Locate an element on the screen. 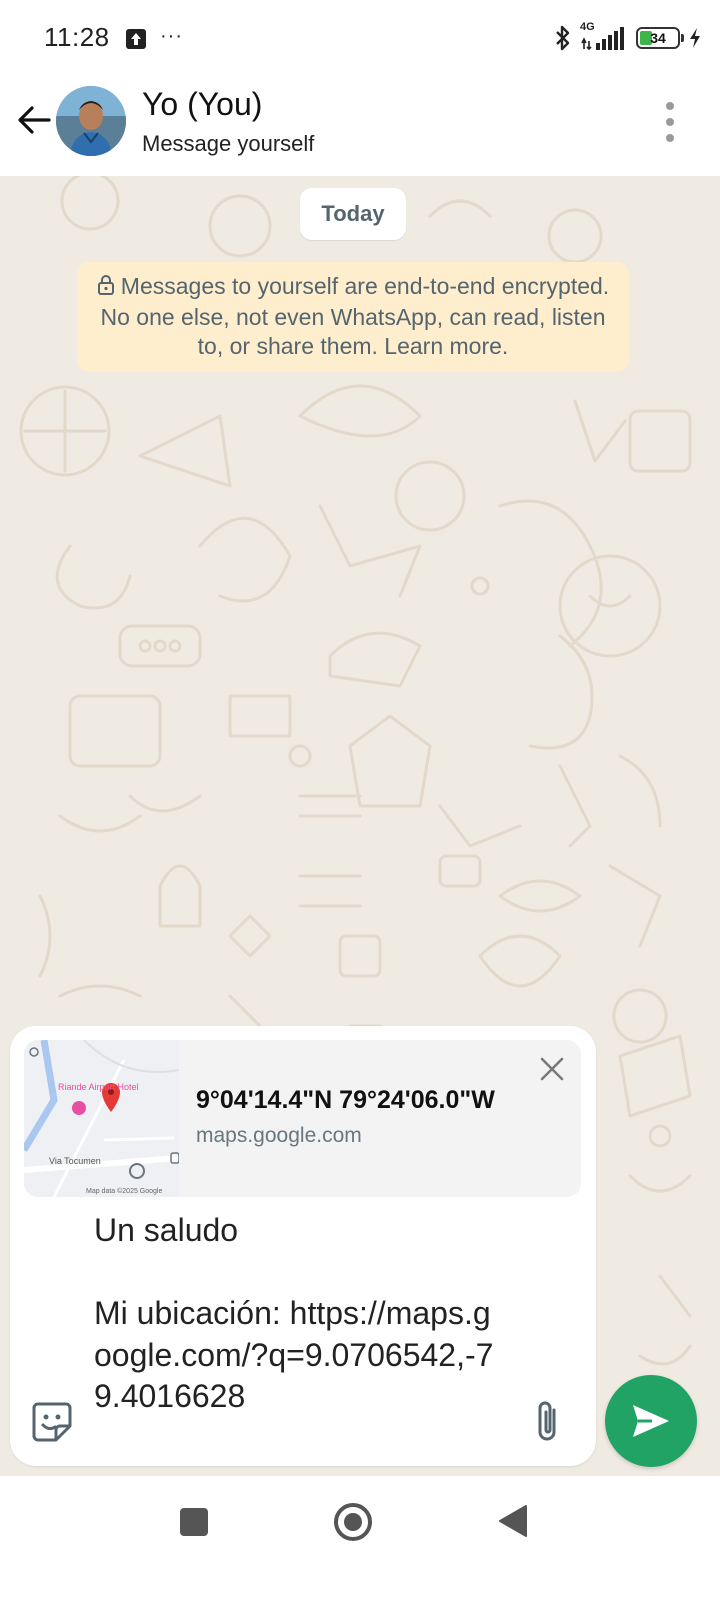  more-options-button is located at coordinates (670, 122).